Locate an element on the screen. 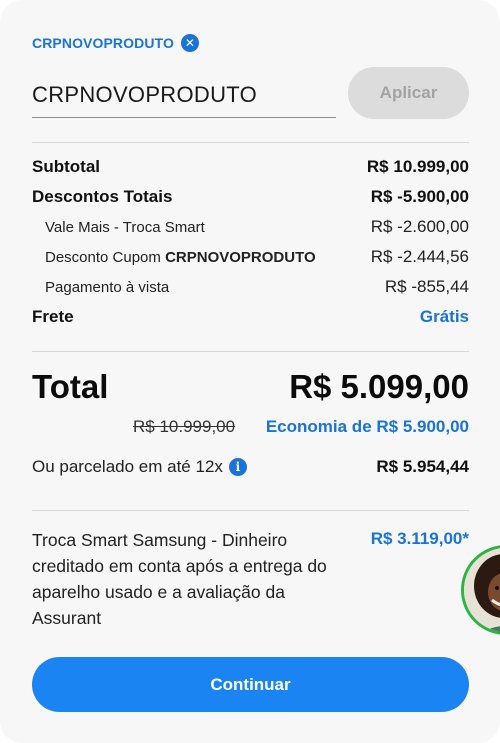 The width and height of the screenshot is (500, 743). discount-item-label: Vale Mais - Troca Smart is located at coordinates (125, 227).